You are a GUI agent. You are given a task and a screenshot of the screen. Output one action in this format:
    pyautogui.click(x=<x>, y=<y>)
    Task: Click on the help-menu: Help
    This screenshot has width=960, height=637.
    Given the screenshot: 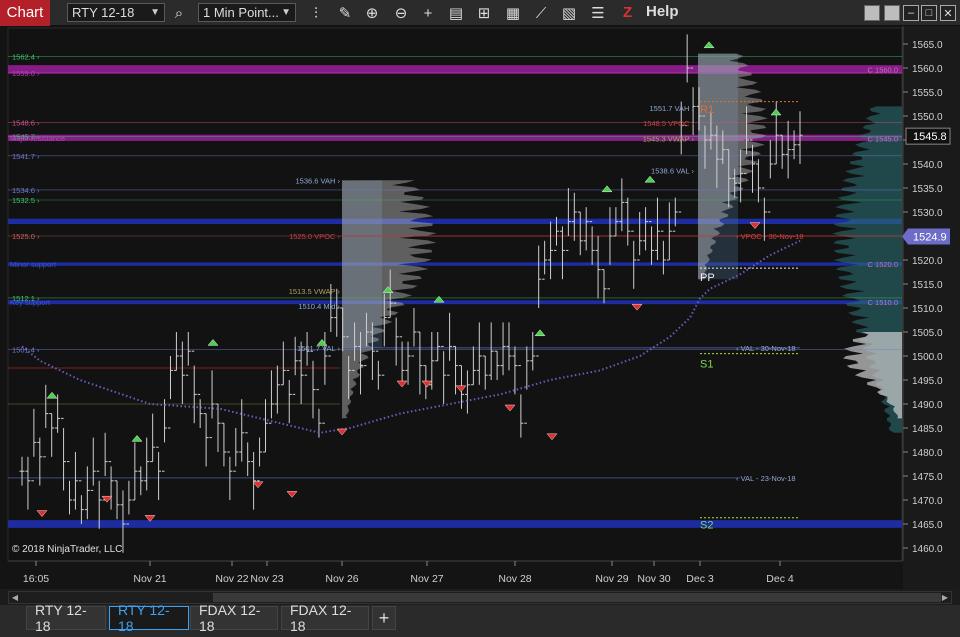 What is the action you would take?
    pyautogui.click(x=662, y=11)
    